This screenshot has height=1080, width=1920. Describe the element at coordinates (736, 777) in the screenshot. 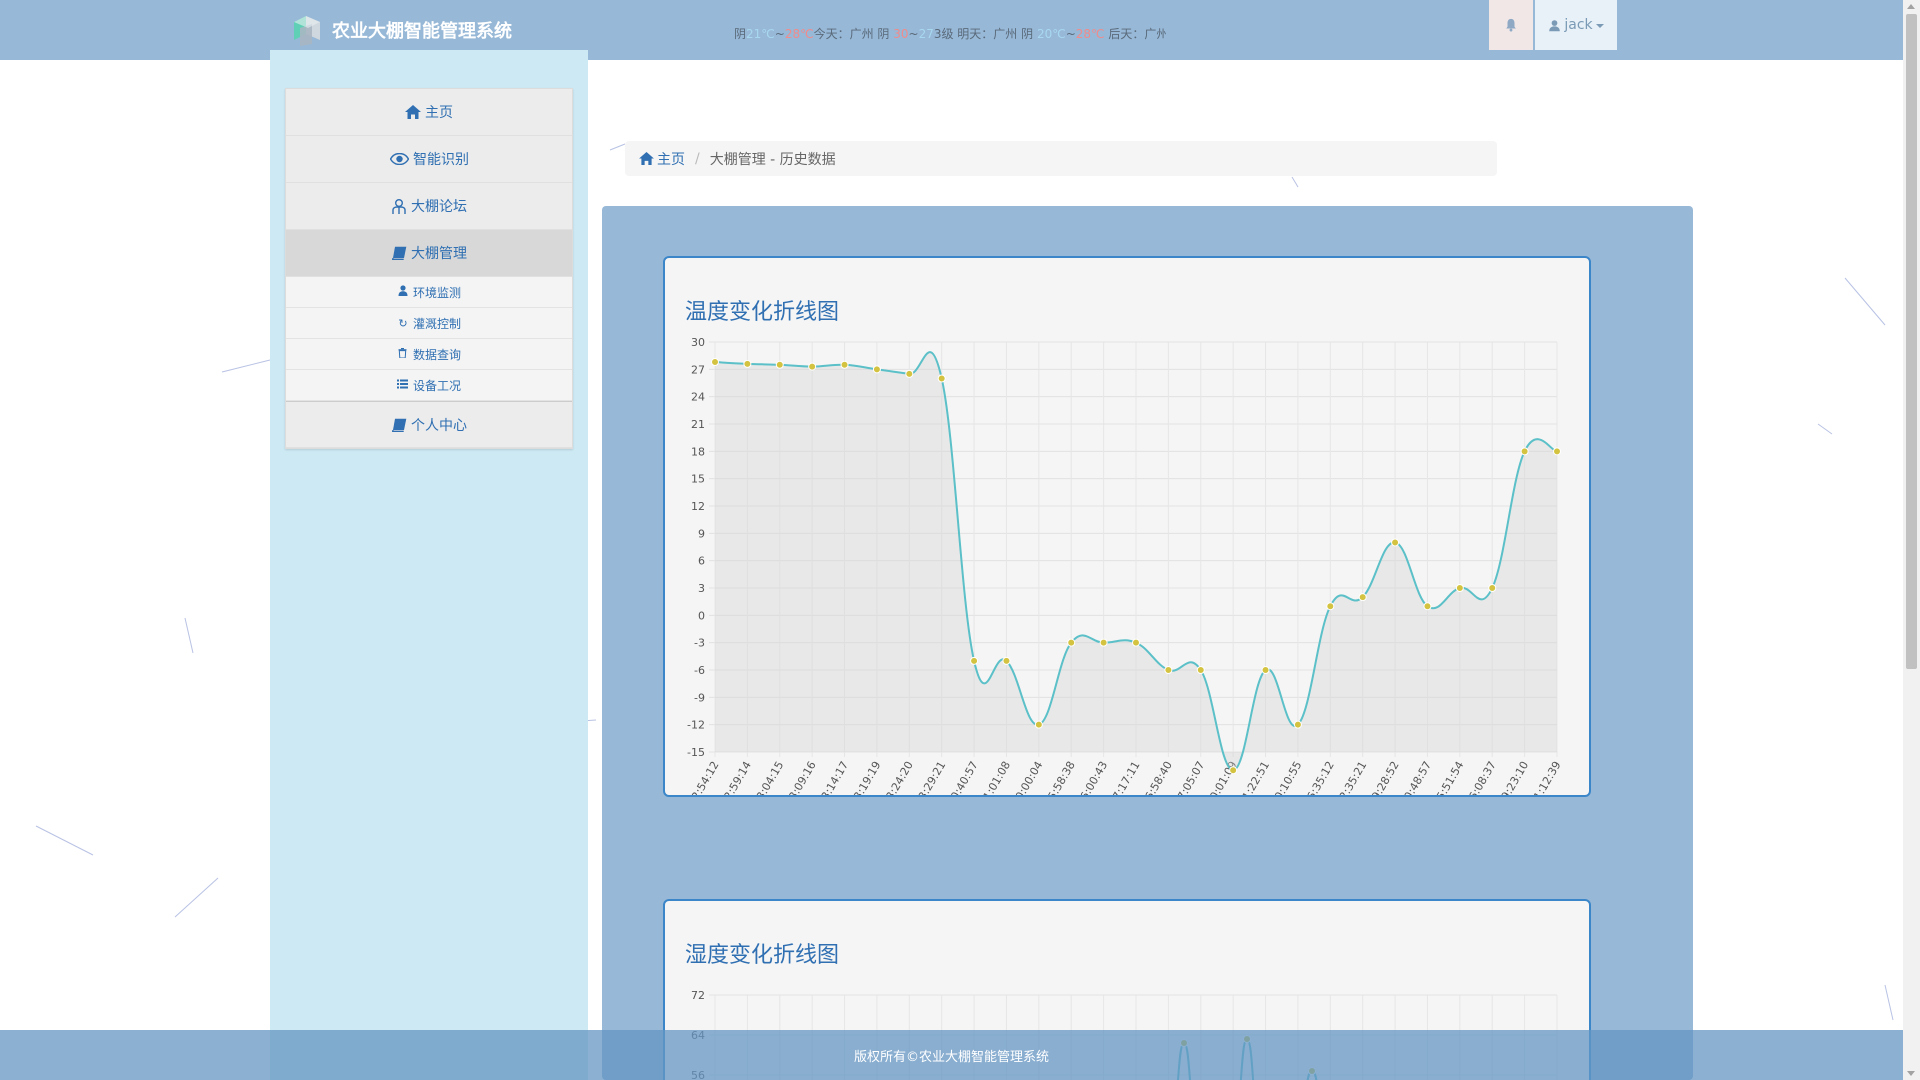

I see `x-tick-label: 22:59:14` at that location.